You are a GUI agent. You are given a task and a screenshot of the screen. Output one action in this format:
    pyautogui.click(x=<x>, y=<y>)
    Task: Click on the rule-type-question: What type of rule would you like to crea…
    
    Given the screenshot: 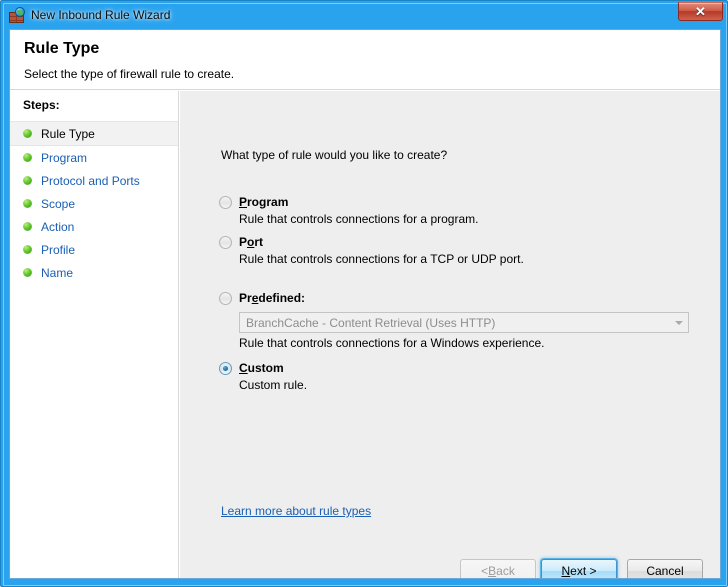 What is the action you would take?
    pyautogui.click(x=334, y=155)
    